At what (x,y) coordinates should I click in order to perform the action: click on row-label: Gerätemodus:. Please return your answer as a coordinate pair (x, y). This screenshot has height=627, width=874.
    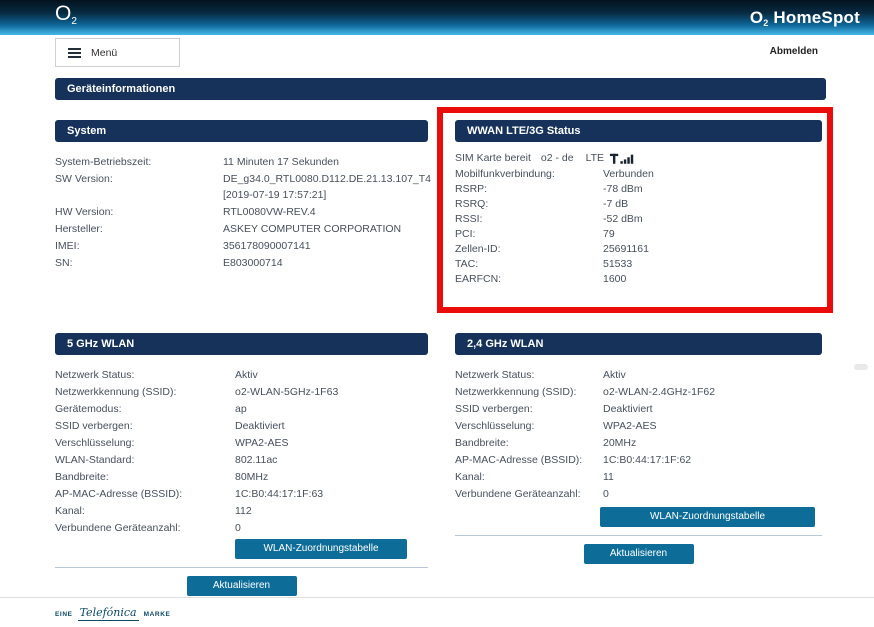
    Looking at the image, I should click on (88, 409).